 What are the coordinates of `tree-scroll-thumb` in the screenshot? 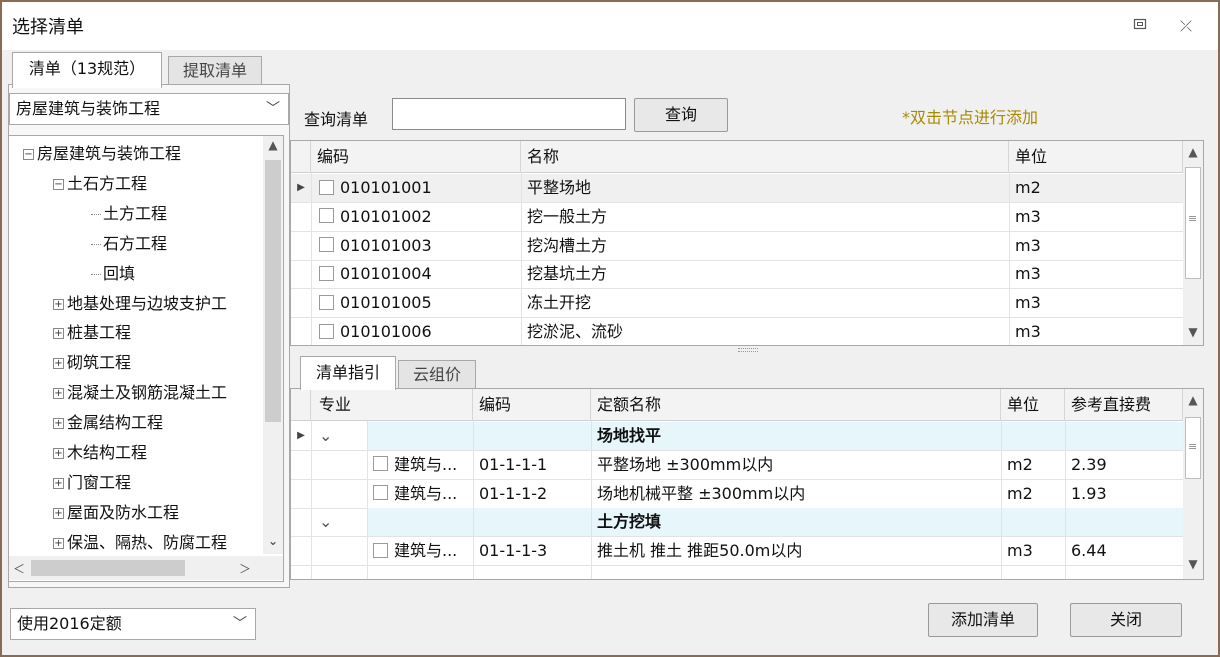 It's located at (273, 291).